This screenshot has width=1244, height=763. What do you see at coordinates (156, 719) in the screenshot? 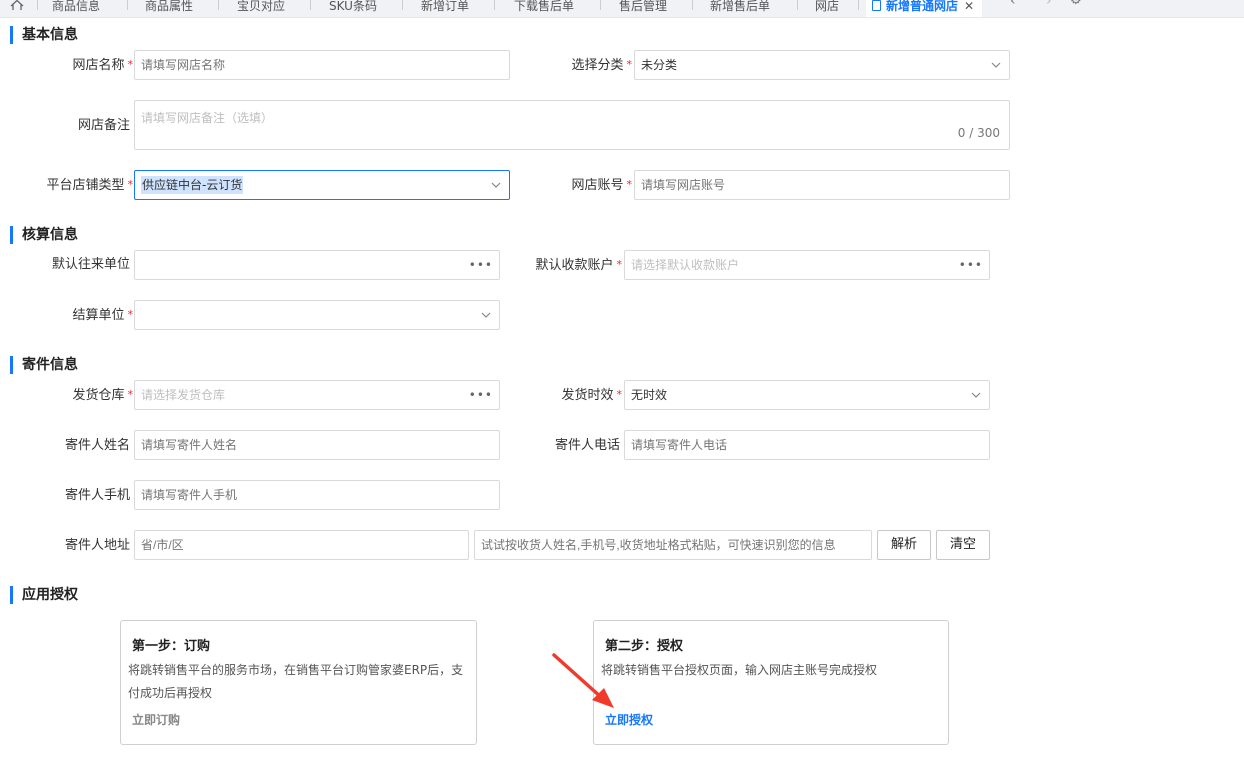
I see `subscribe-now-link: 立即订购` at bounding box center [156, 719].